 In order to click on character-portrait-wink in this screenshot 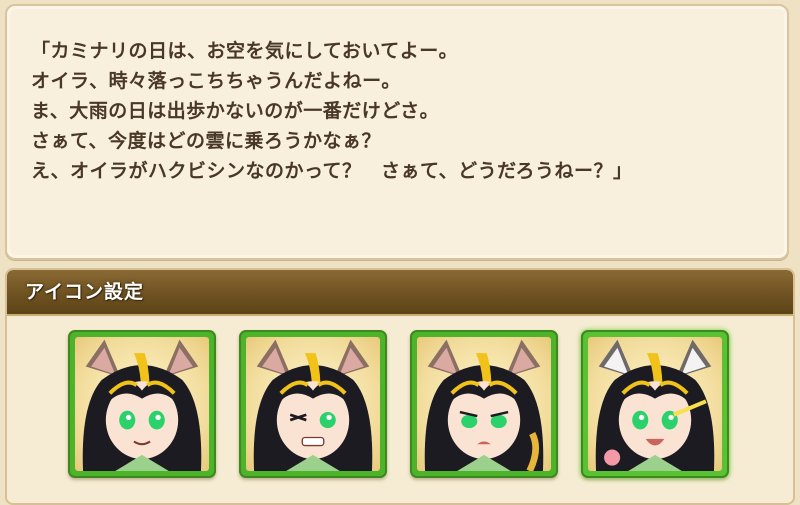, I will do `click(313, 404)`.